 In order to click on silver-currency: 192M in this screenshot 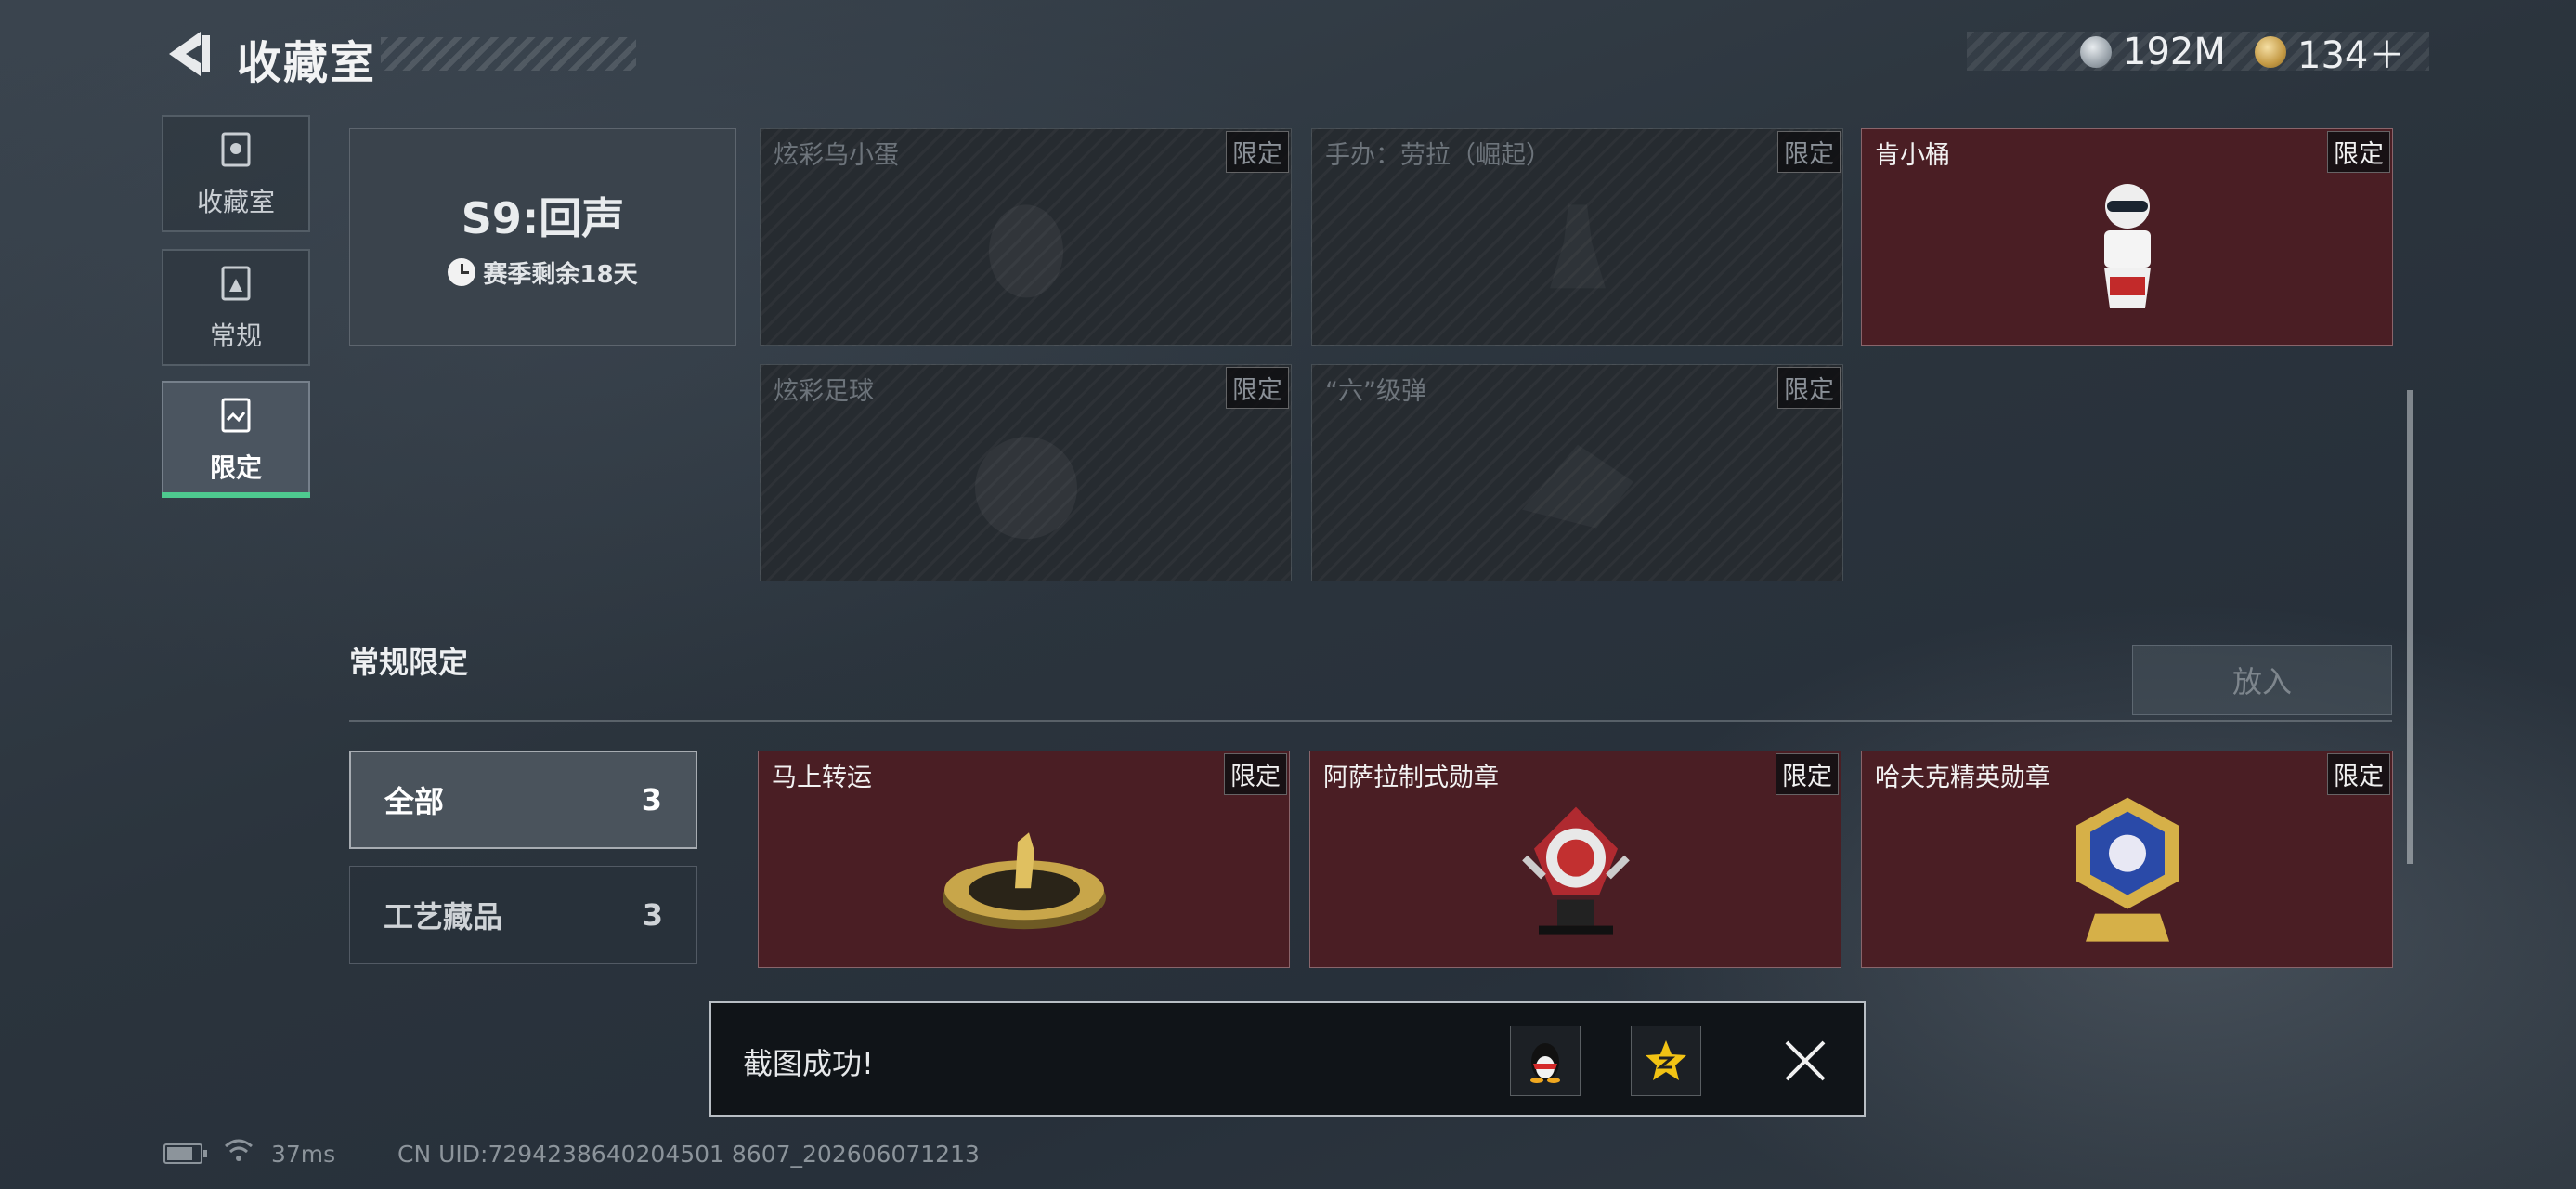, I will do `click(2153, 52)`.